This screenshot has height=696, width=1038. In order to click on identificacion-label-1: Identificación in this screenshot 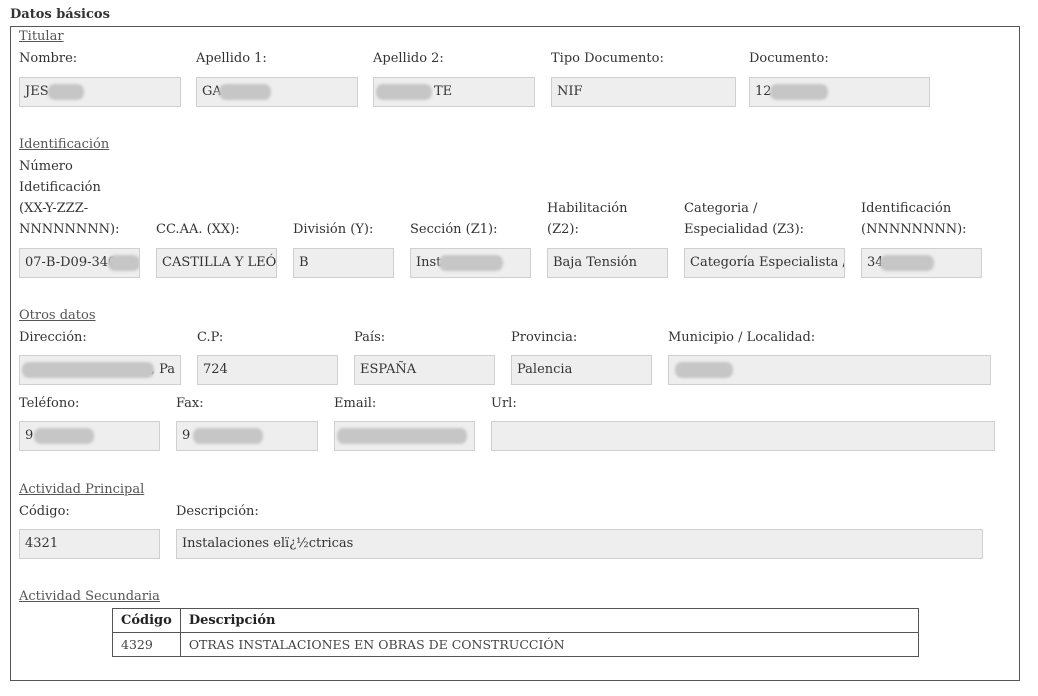, I will do `click(906, 208)`.